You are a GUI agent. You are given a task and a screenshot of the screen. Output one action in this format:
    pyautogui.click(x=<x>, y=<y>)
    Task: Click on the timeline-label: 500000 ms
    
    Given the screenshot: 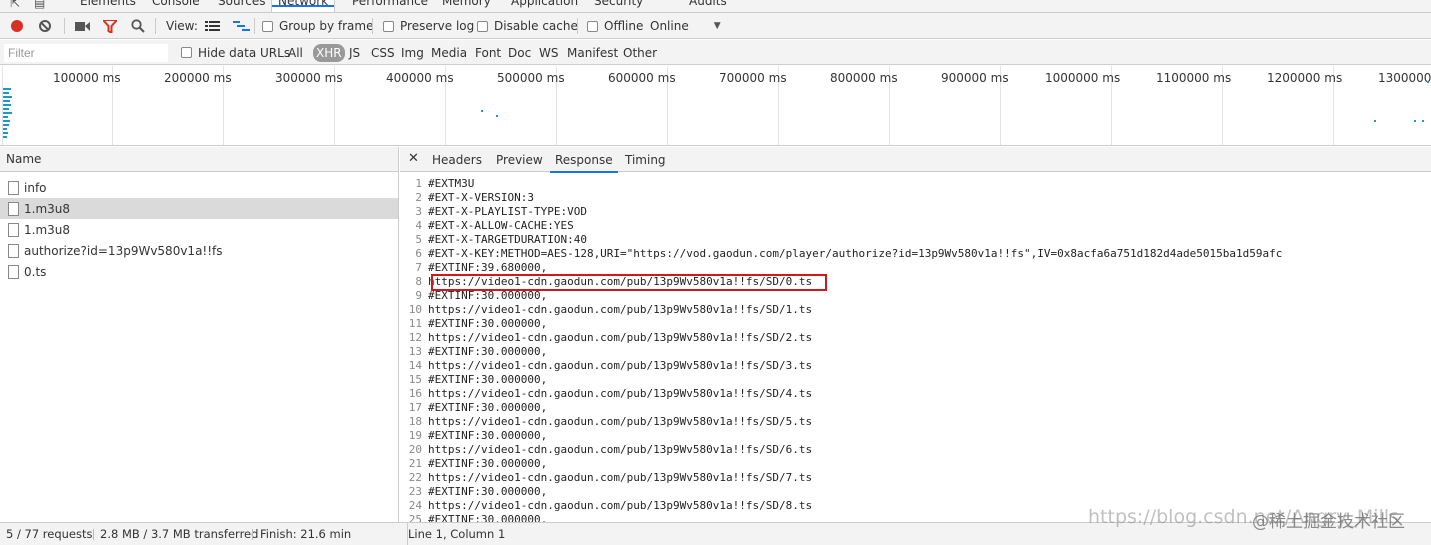 What is the action you would take?
    pyautogui.click(x=531, y=78)
    